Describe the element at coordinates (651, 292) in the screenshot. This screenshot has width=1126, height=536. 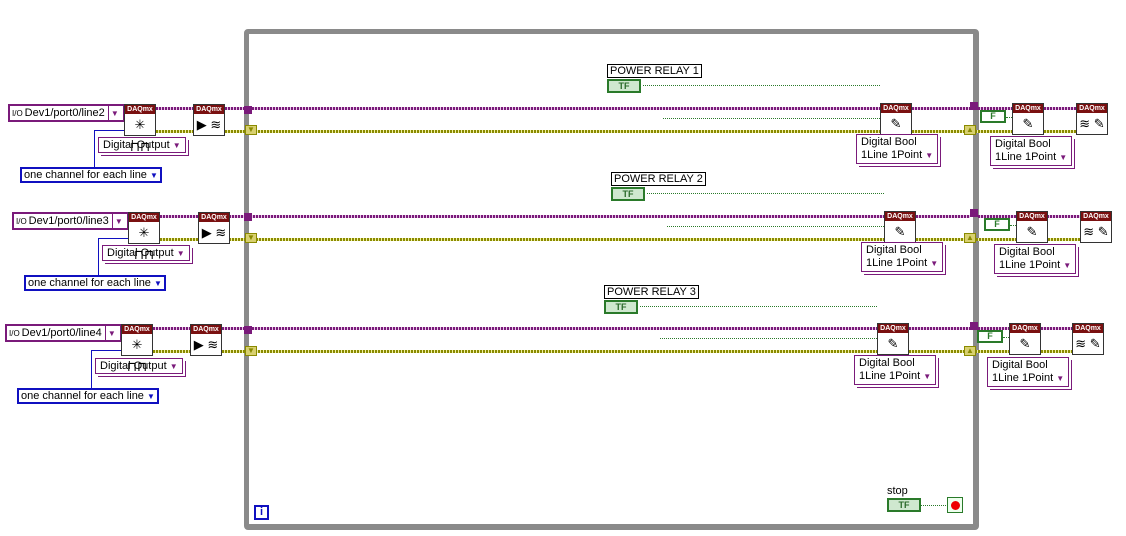
I see `relay-control-label: POWER RELAY 3` at that location.